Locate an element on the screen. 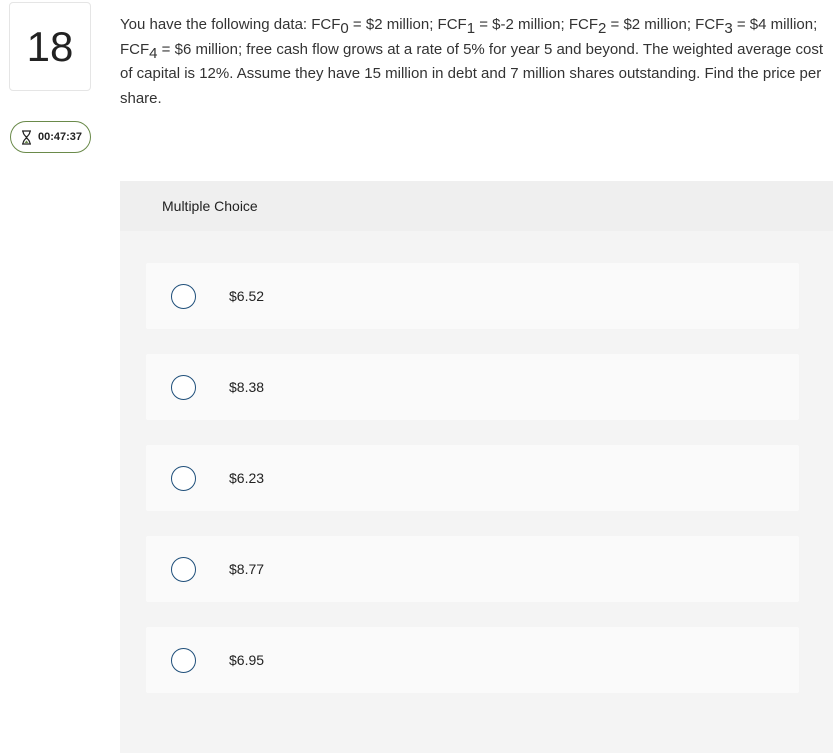 This screenshot has width=833, height=753. answer-label: $6.23 is located at coordinates (247, 478).